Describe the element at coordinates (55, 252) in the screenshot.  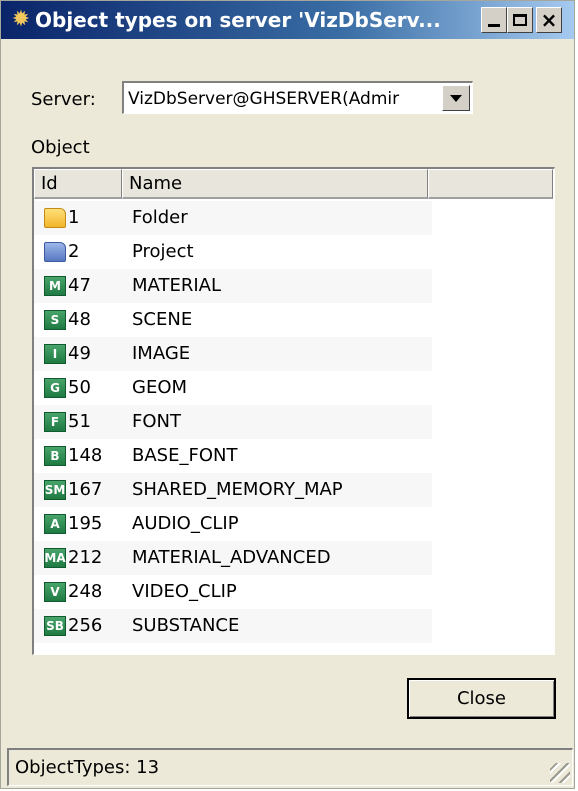
I see `project-folder-icon` at that location.